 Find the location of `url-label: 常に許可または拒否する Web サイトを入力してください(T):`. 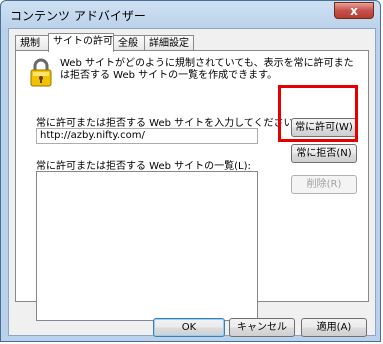

url-label: 常に許可または拒否する Web サイトを入力してください(T): is located at coordinates (173, 123).